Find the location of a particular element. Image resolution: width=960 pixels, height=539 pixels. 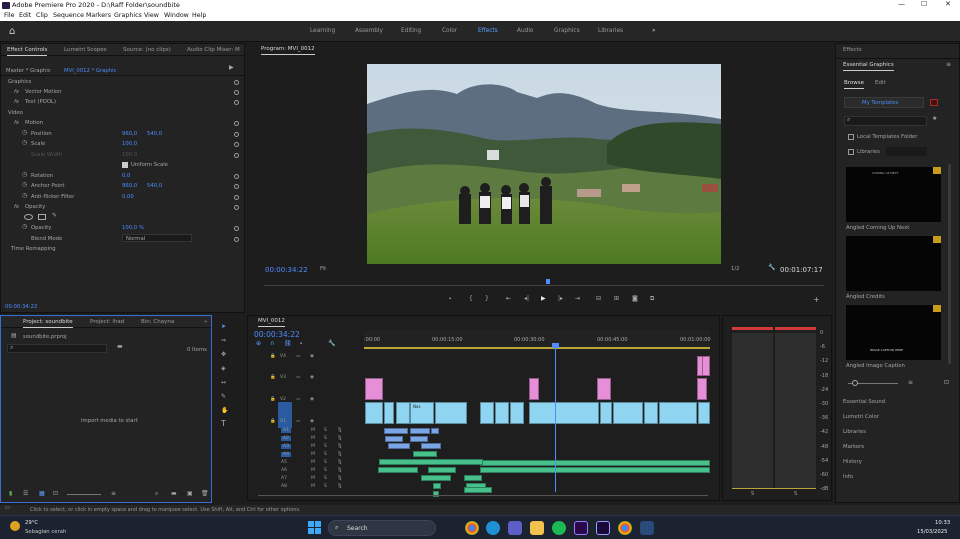

timeline-playhead is located at coordinates (555, 418).